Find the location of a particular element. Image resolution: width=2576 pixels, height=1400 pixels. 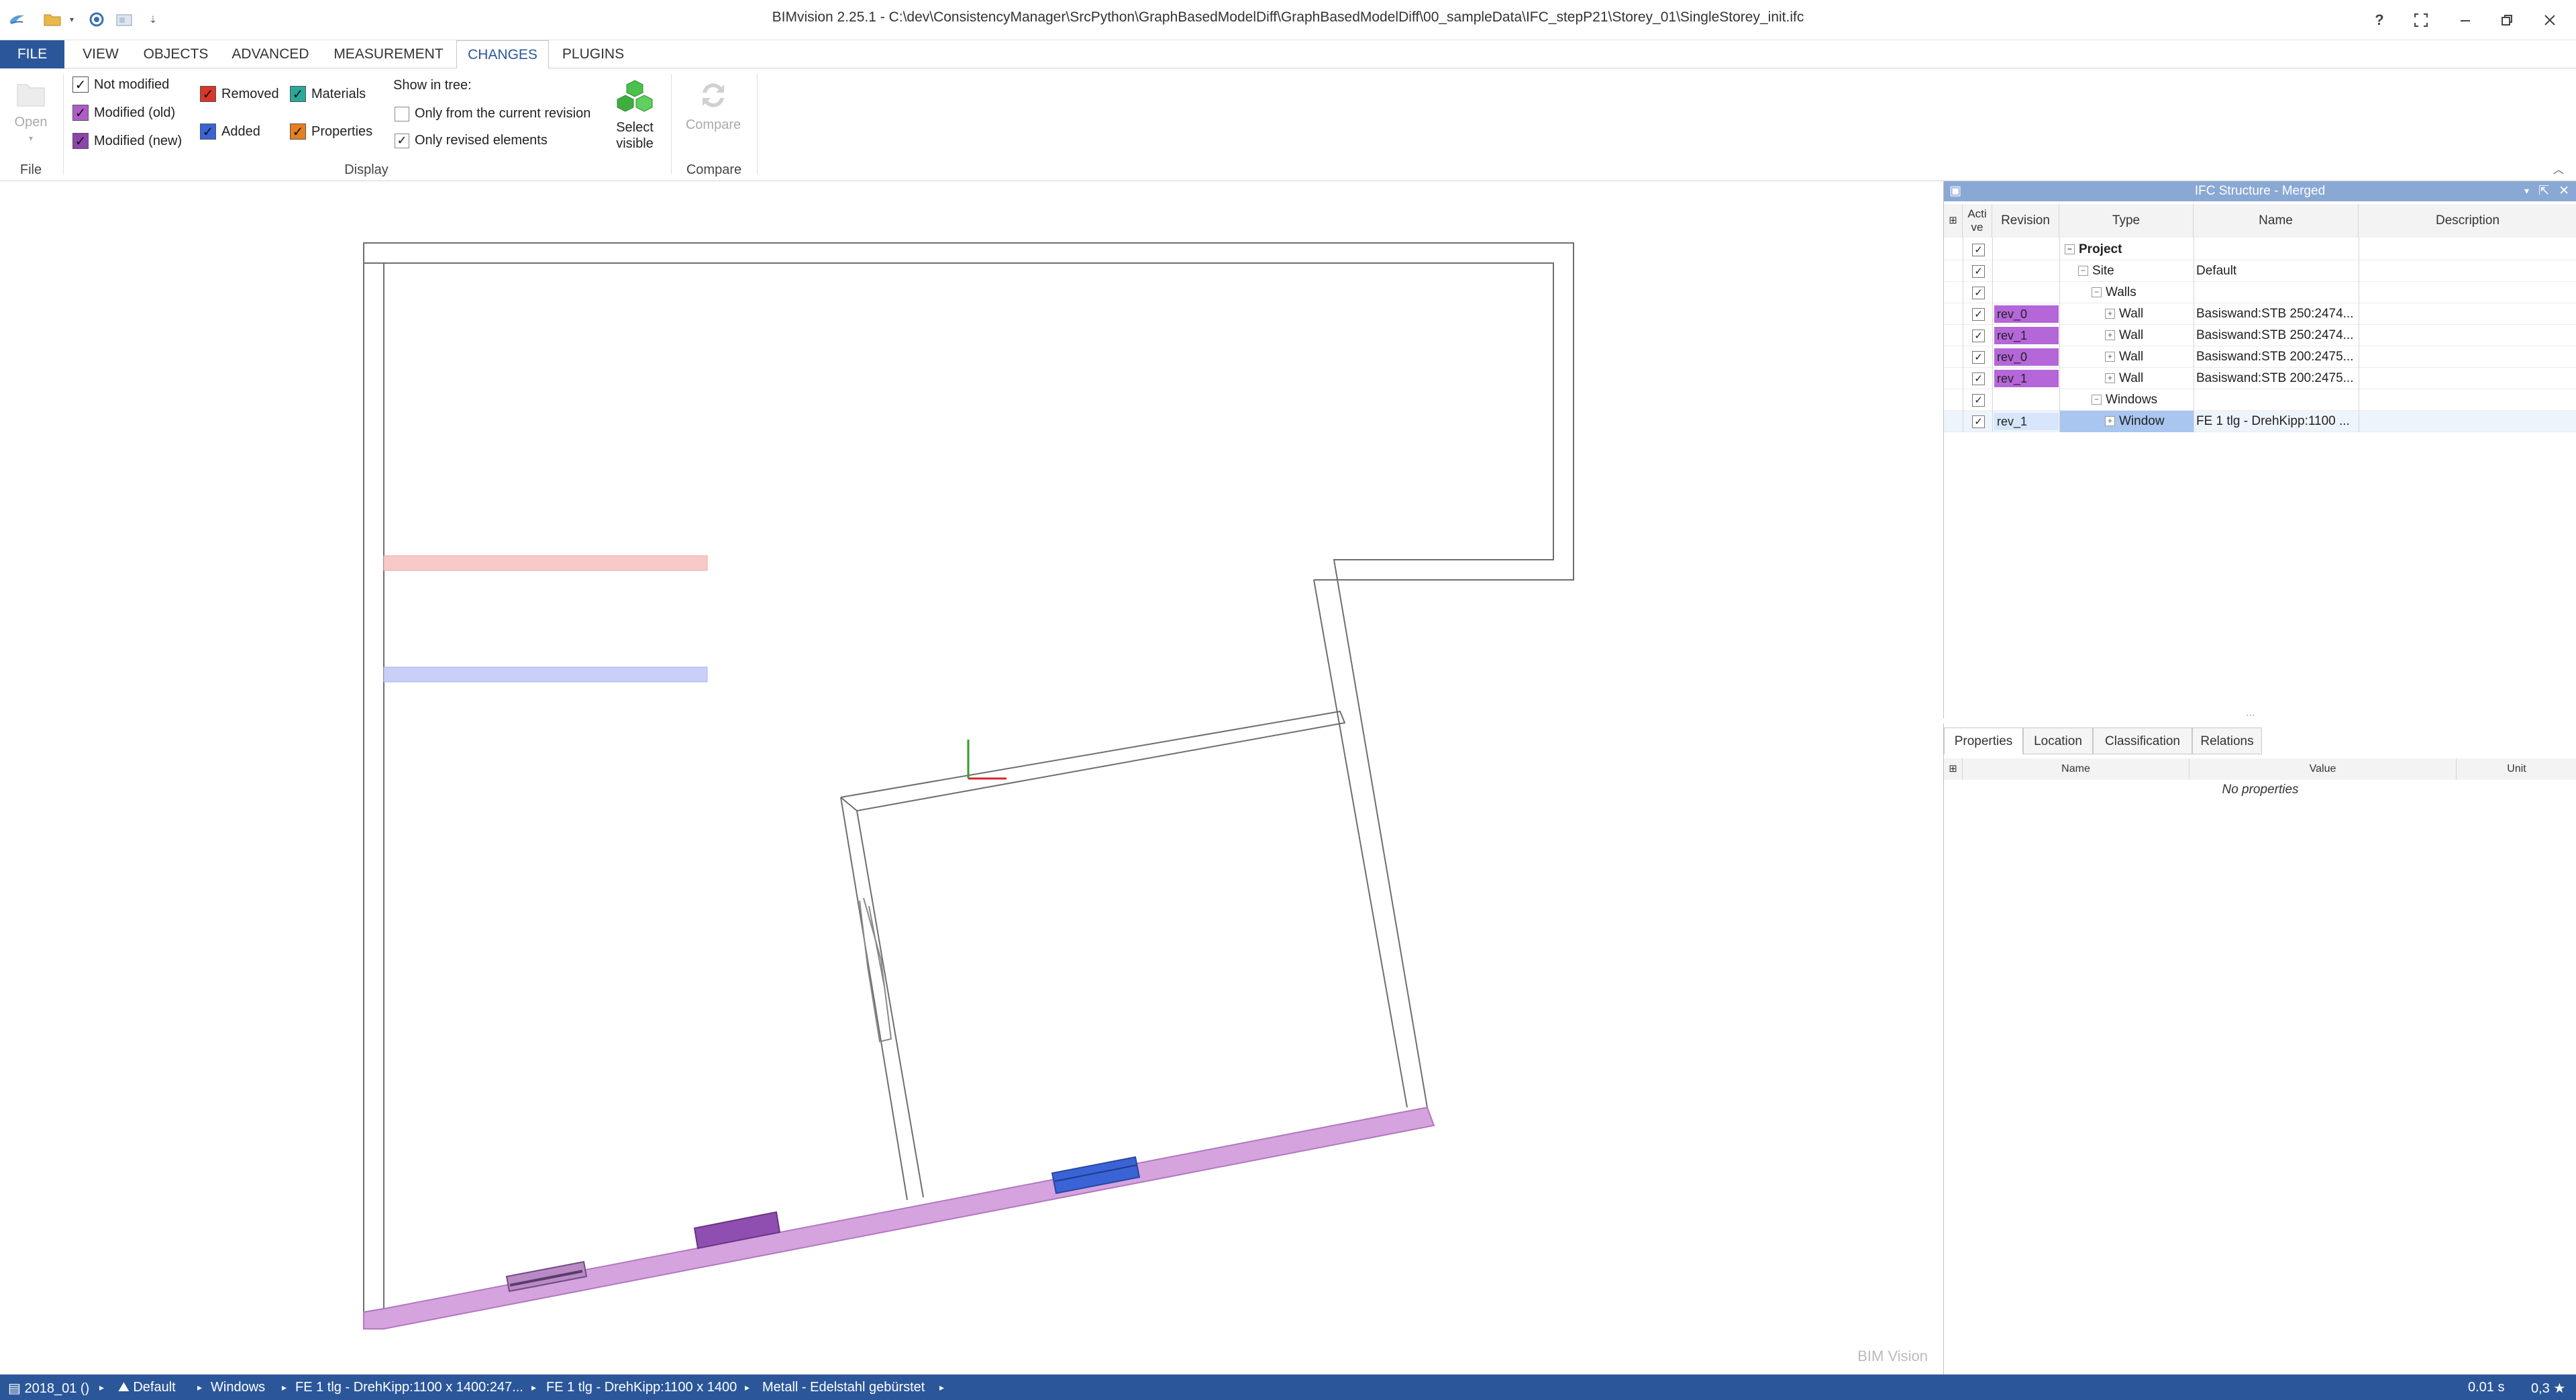

only-current-revision-checkbox: Only from the current revision is located at coordinates (492, 114).